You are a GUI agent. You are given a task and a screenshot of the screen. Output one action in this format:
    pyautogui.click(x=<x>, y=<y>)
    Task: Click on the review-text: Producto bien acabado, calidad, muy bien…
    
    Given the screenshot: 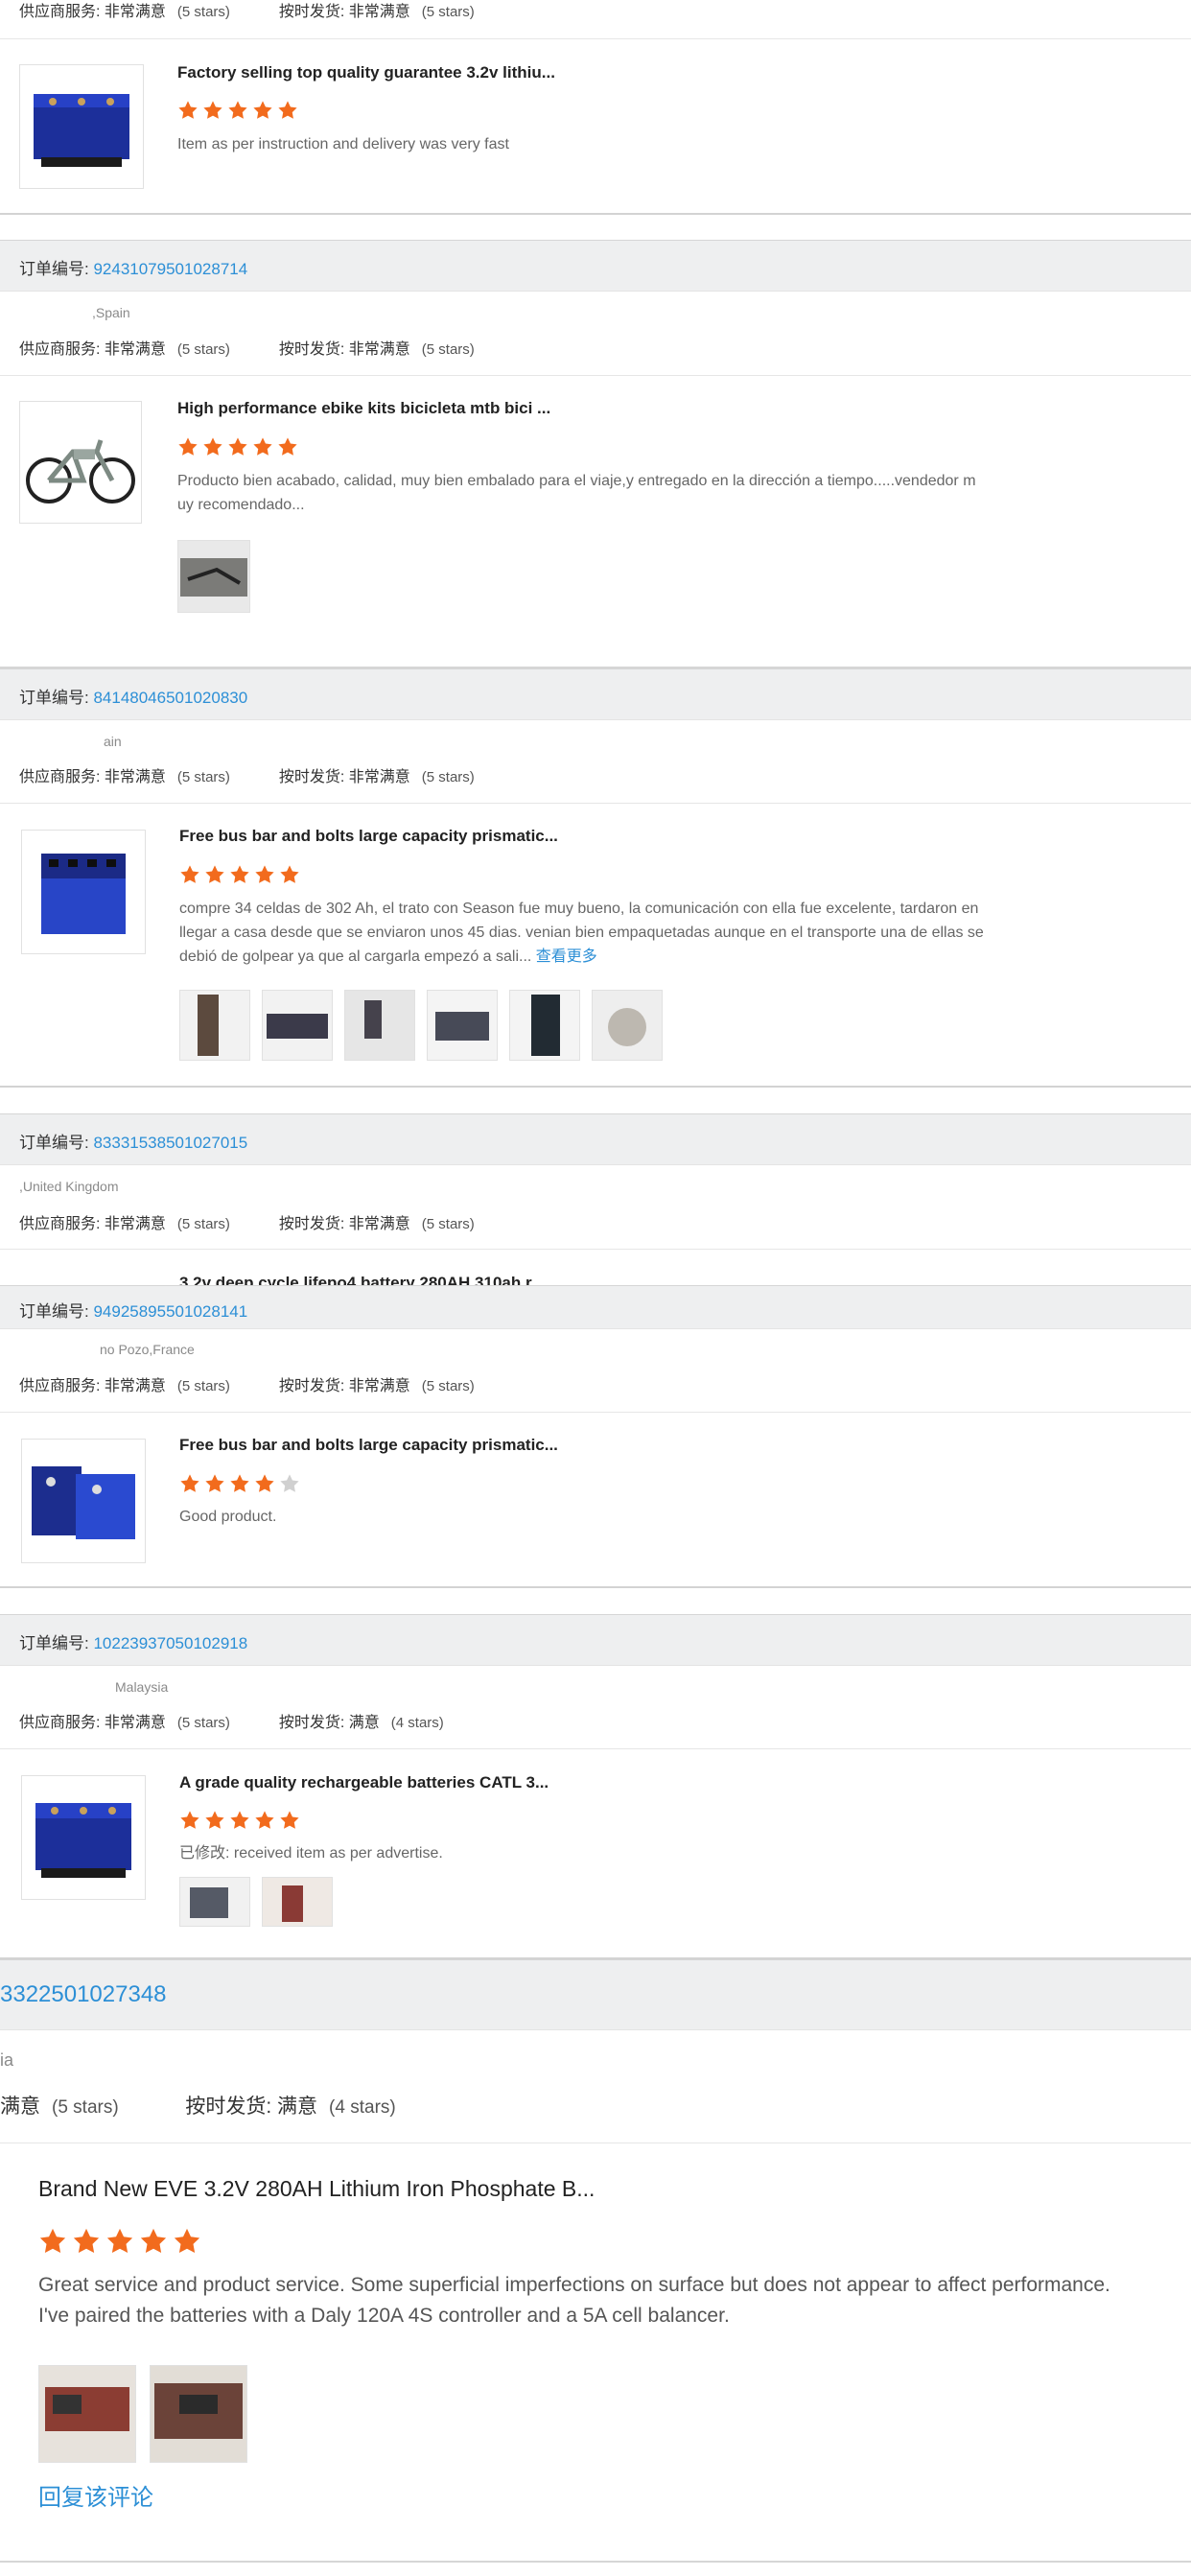 What is the action you would take?
    pyautogui.click(x=576, y=493)
    